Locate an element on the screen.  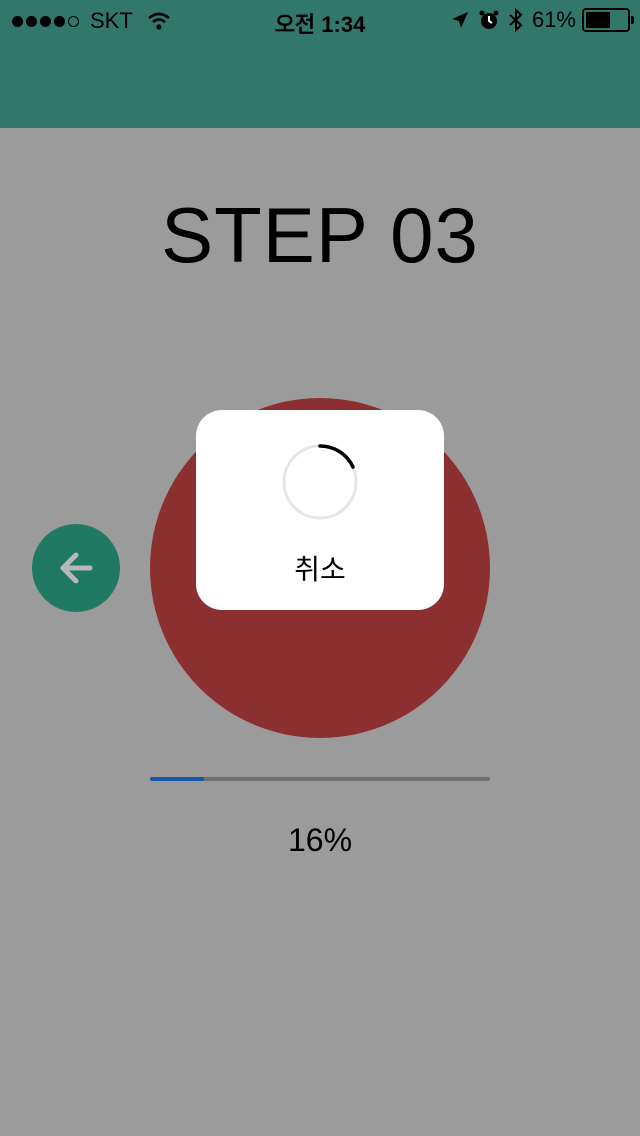
battery-percent: 61% is located at coordinates (553, 19).